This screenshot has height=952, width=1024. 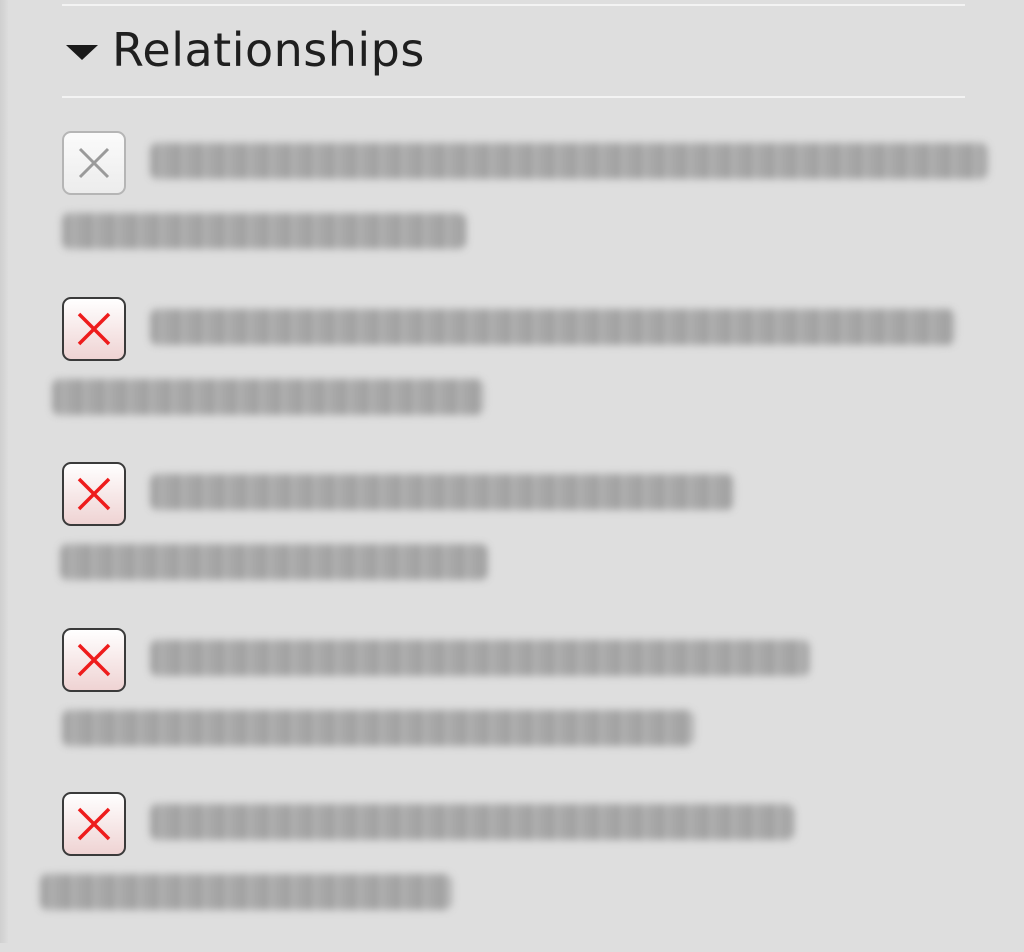 I want to click on relationships-section-header: Relationships, so click(x=245, y=50).